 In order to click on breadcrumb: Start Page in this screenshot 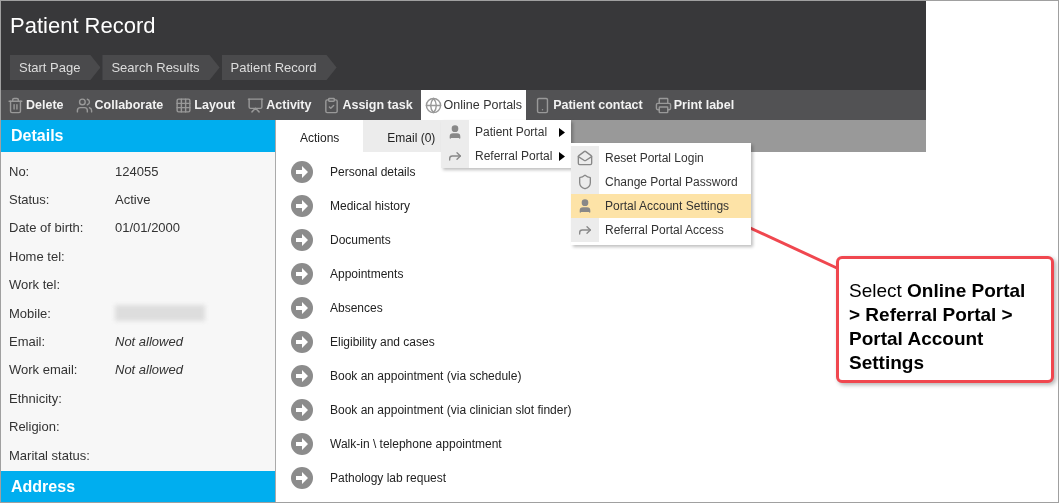, I will do `click(55, 67)`.